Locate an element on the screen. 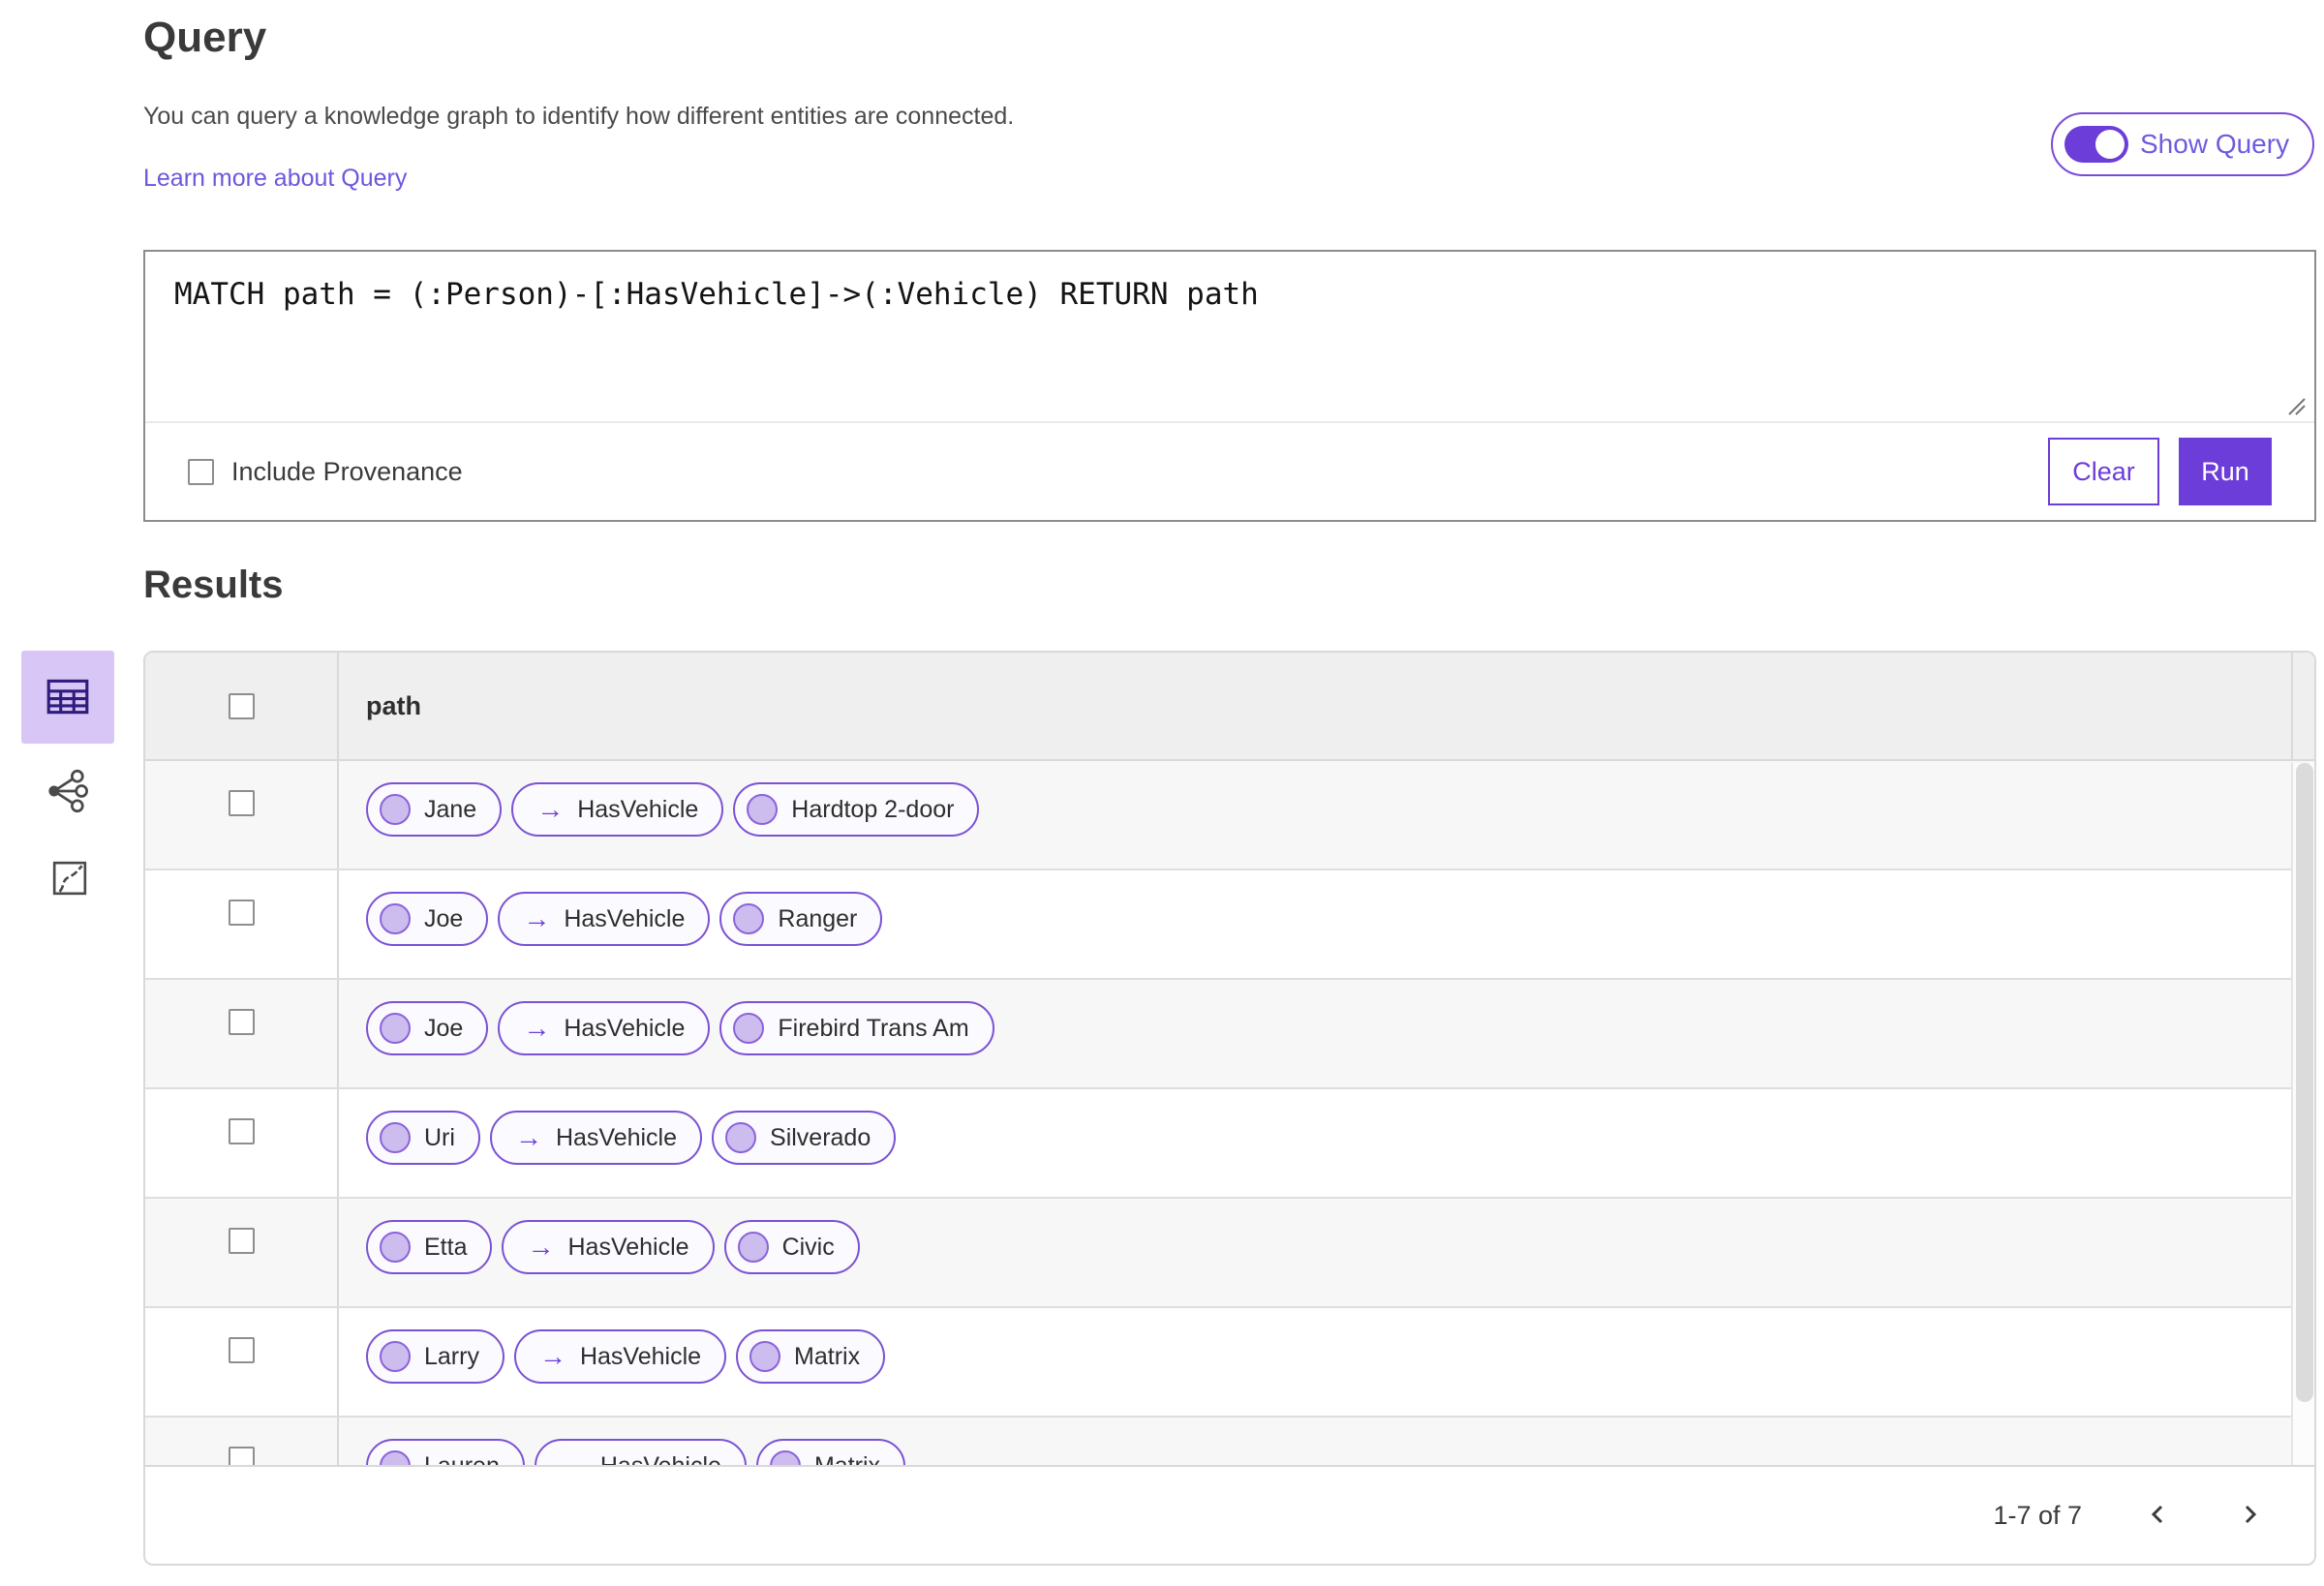  include-provenance-checkbox is located at coordinates (201, 472).